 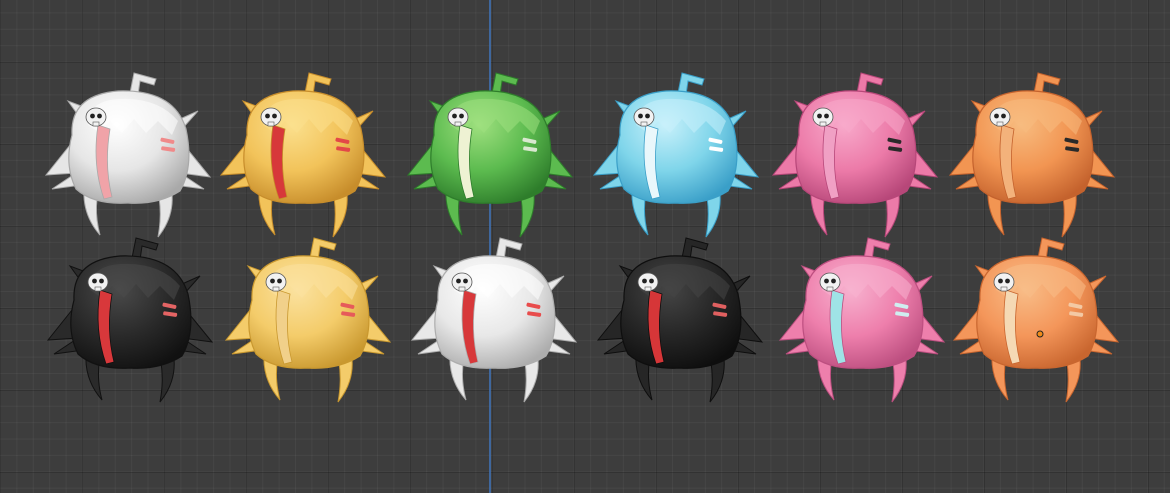 What do you see at coordinates (676, 150) in the screenshot?
I see `hair-model-blue` at bounding box center [676, 150].